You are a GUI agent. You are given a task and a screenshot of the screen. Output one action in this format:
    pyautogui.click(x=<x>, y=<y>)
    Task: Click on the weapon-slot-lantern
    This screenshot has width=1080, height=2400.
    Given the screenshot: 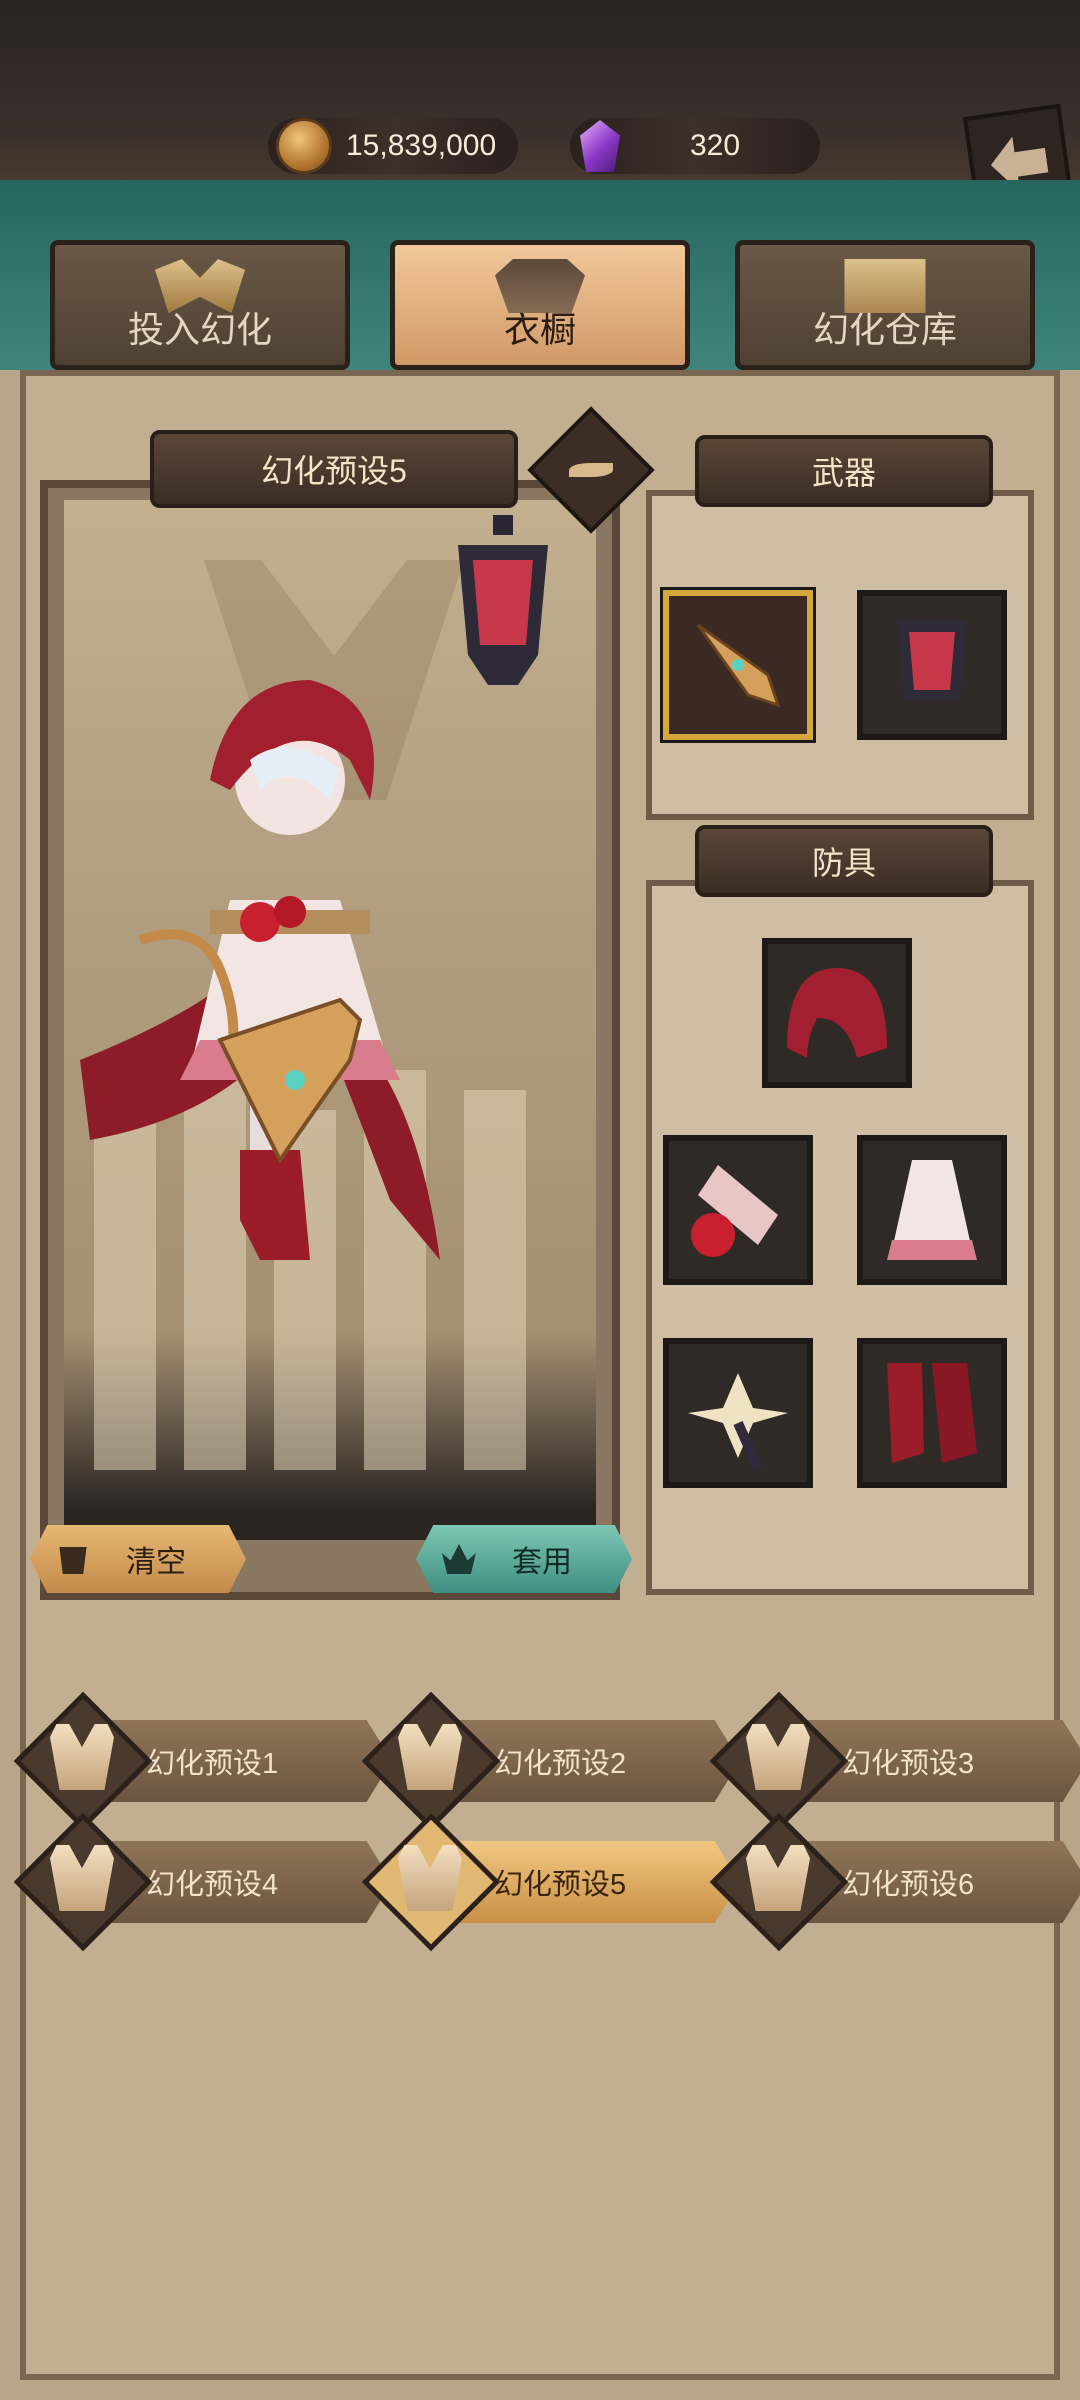 What is the action you would take?
    pyautogui.click(x=932, y=665)
    